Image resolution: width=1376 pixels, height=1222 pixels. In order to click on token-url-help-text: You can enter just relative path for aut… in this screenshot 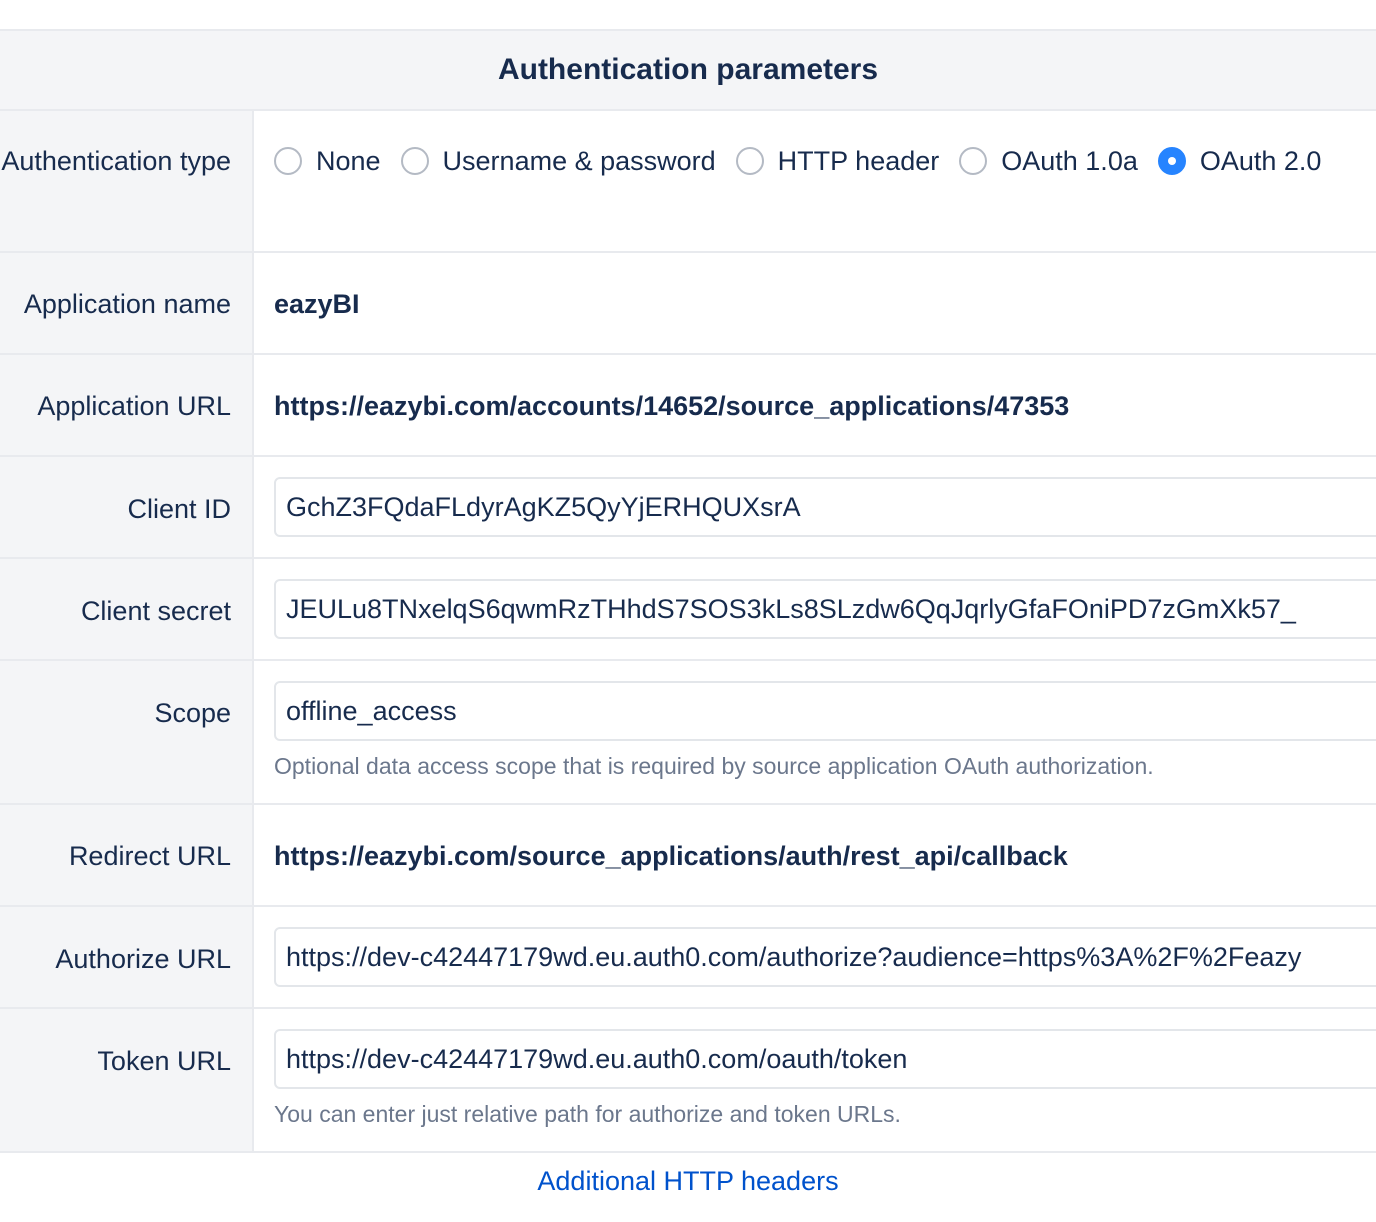, I will do `click(587, 1114)`.